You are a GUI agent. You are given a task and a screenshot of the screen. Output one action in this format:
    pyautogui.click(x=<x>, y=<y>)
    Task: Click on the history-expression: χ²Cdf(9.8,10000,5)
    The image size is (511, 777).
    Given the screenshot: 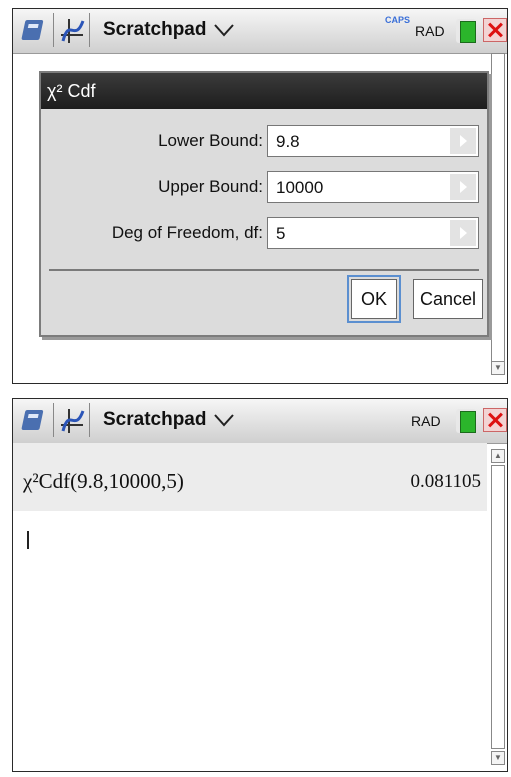 What is the action you would take?
    pyautogui.click(x=103, y=481)
    